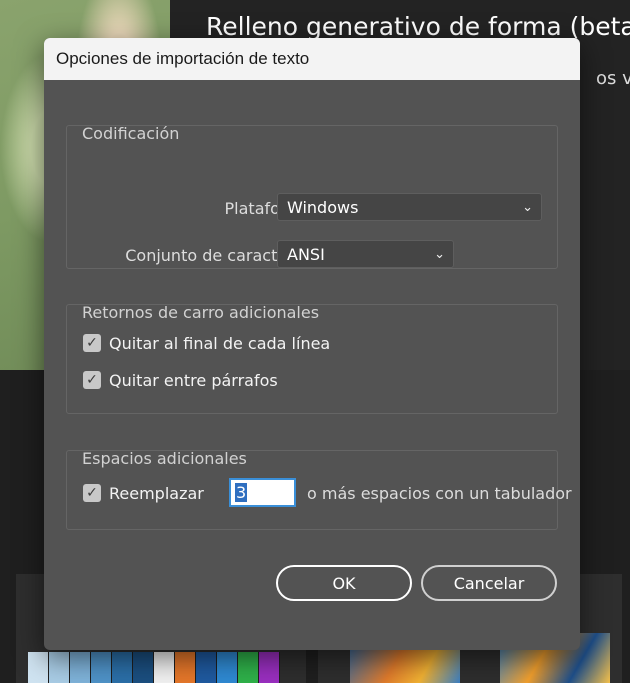 The image size is (630, 683). What do you see at coordinates (312, 59) in the screenshot?
I see `dialog-title: Opciones de importación de texto` at bounding box center [312, 59].